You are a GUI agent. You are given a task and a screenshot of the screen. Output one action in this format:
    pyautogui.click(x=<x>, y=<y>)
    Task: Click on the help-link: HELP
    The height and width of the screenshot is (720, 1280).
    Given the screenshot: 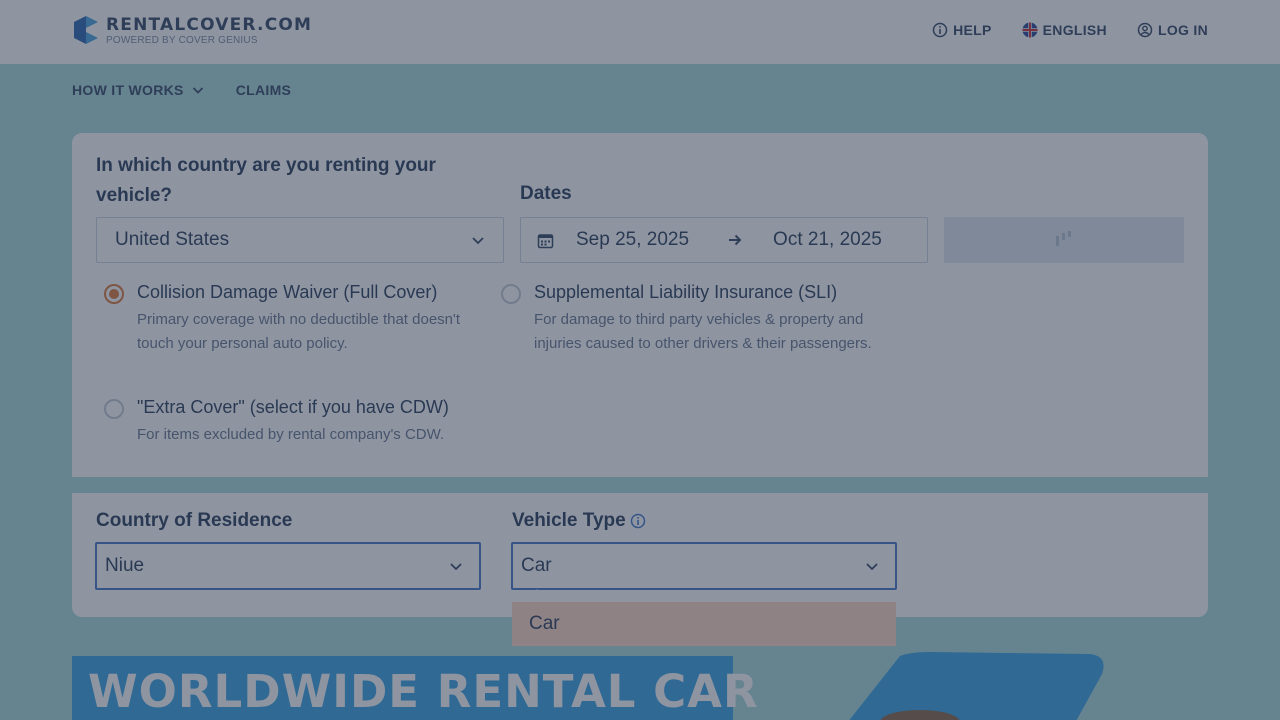 What is the action you would take?
    pyautogui.click(x=962, y=30)
    